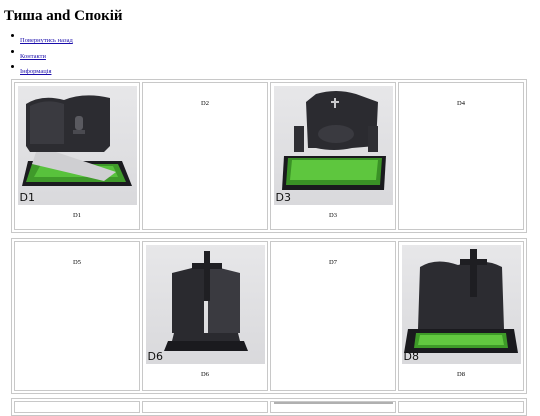  What do you see at coordinates (155, 356) in the screenshot?
I see `image-code-label: D6` at bounding box center [155, 356].